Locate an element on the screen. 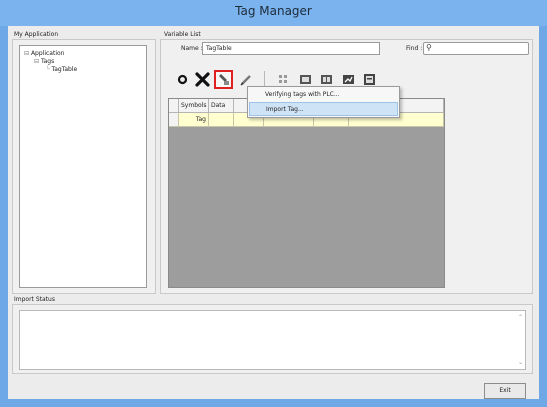 The image size is (547, 407). import-status-log: ⌃ ⌄ is located at coordinates (272, 340).